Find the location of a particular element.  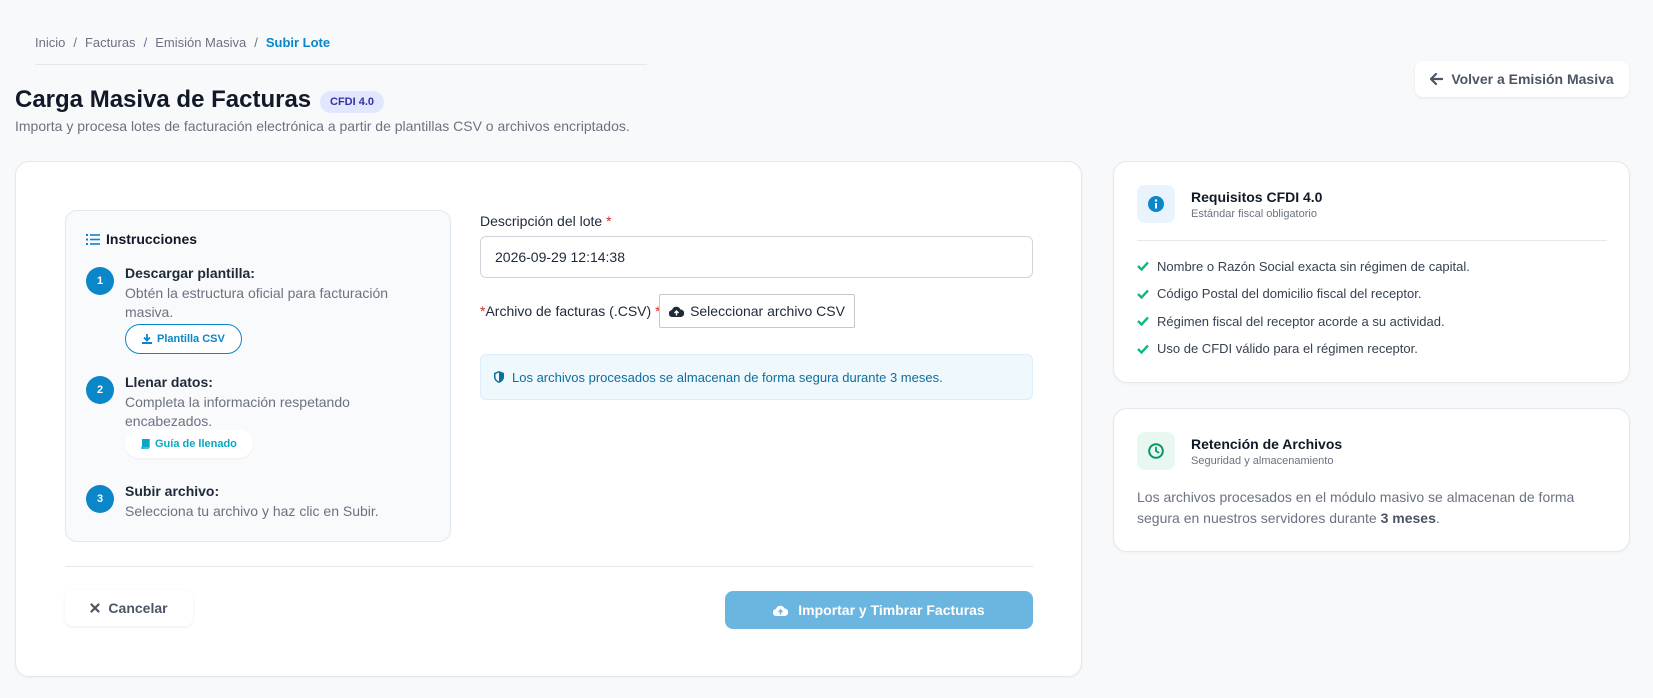

step-number: 3 is located at coordinates (100, 499).